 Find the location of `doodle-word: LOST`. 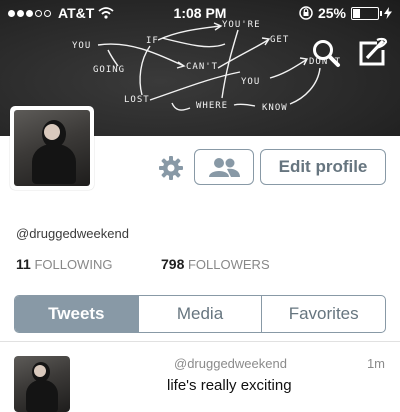

doodle-word: LOST is located at coordinates (137, 100).